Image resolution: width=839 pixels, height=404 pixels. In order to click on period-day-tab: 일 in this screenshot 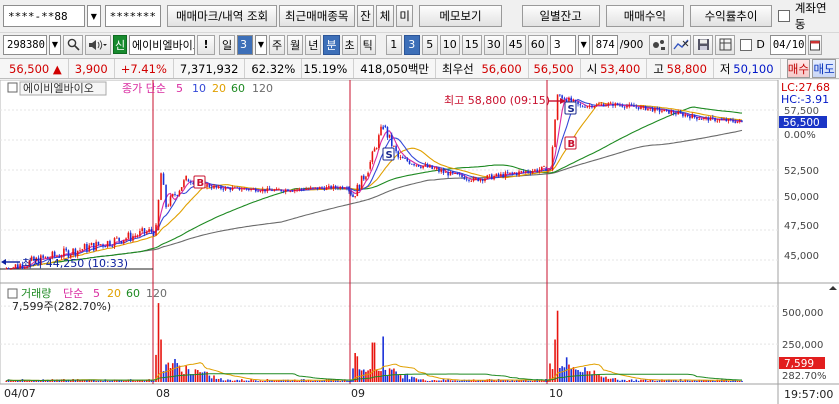, I will do `click(227, 44)`.